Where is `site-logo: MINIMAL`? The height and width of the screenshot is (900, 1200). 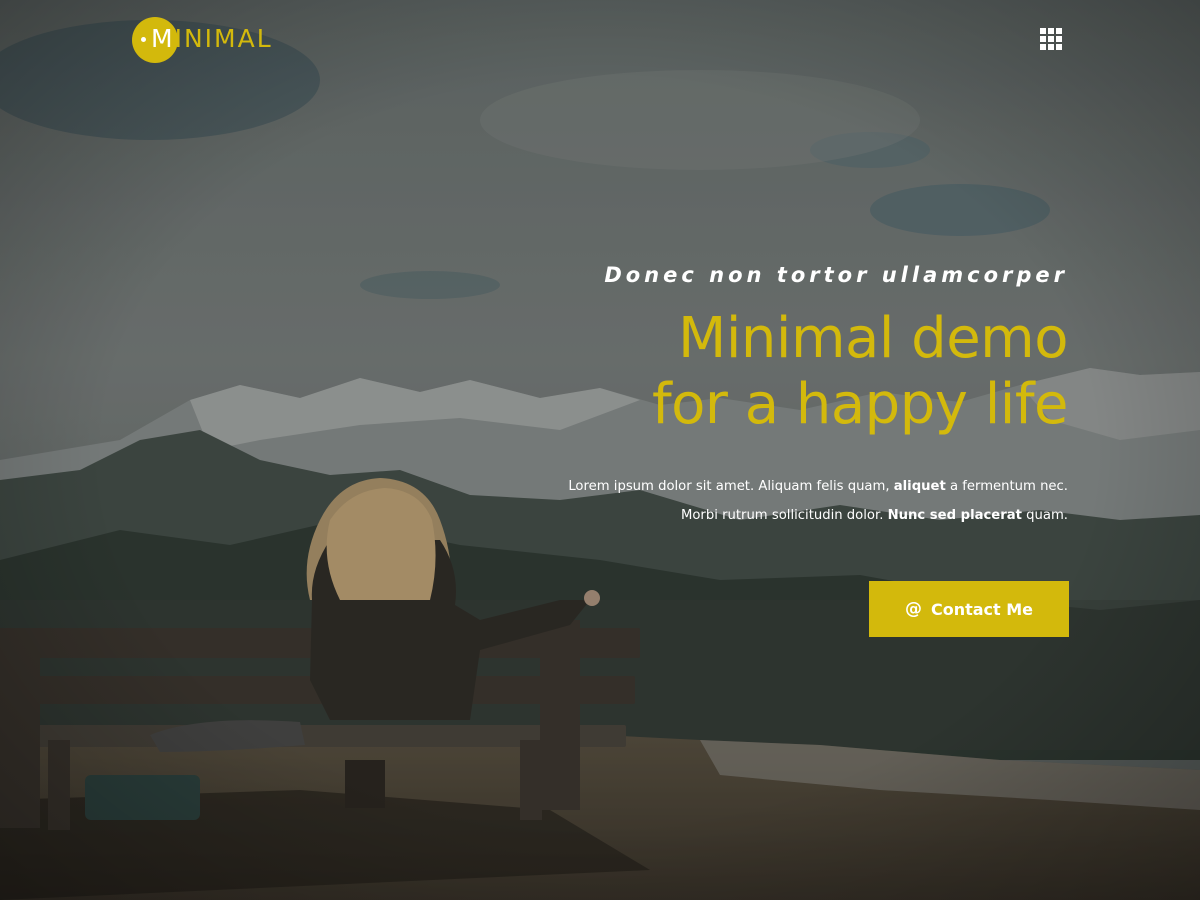
site-logo: MINIMAL is located at coordinates (202, 39).